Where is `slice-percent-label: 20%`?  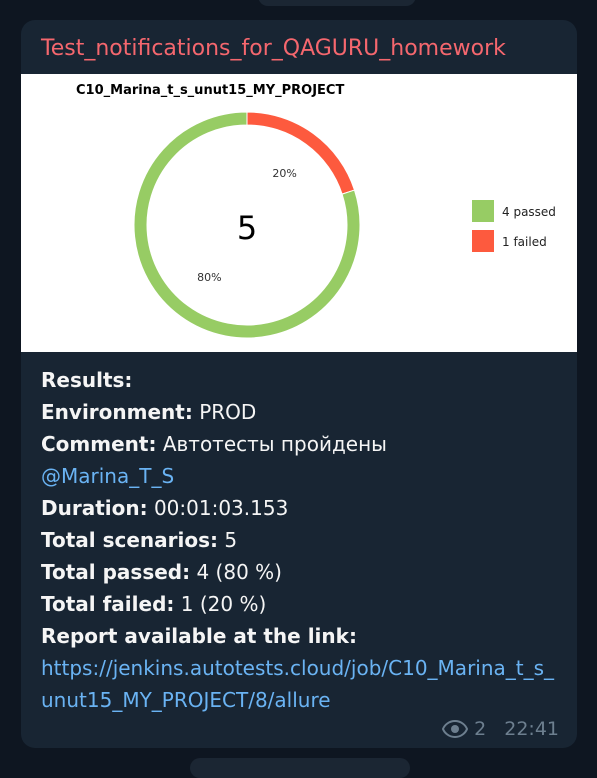
slice-percent-label: 20% is located at coordinates (284, 173).